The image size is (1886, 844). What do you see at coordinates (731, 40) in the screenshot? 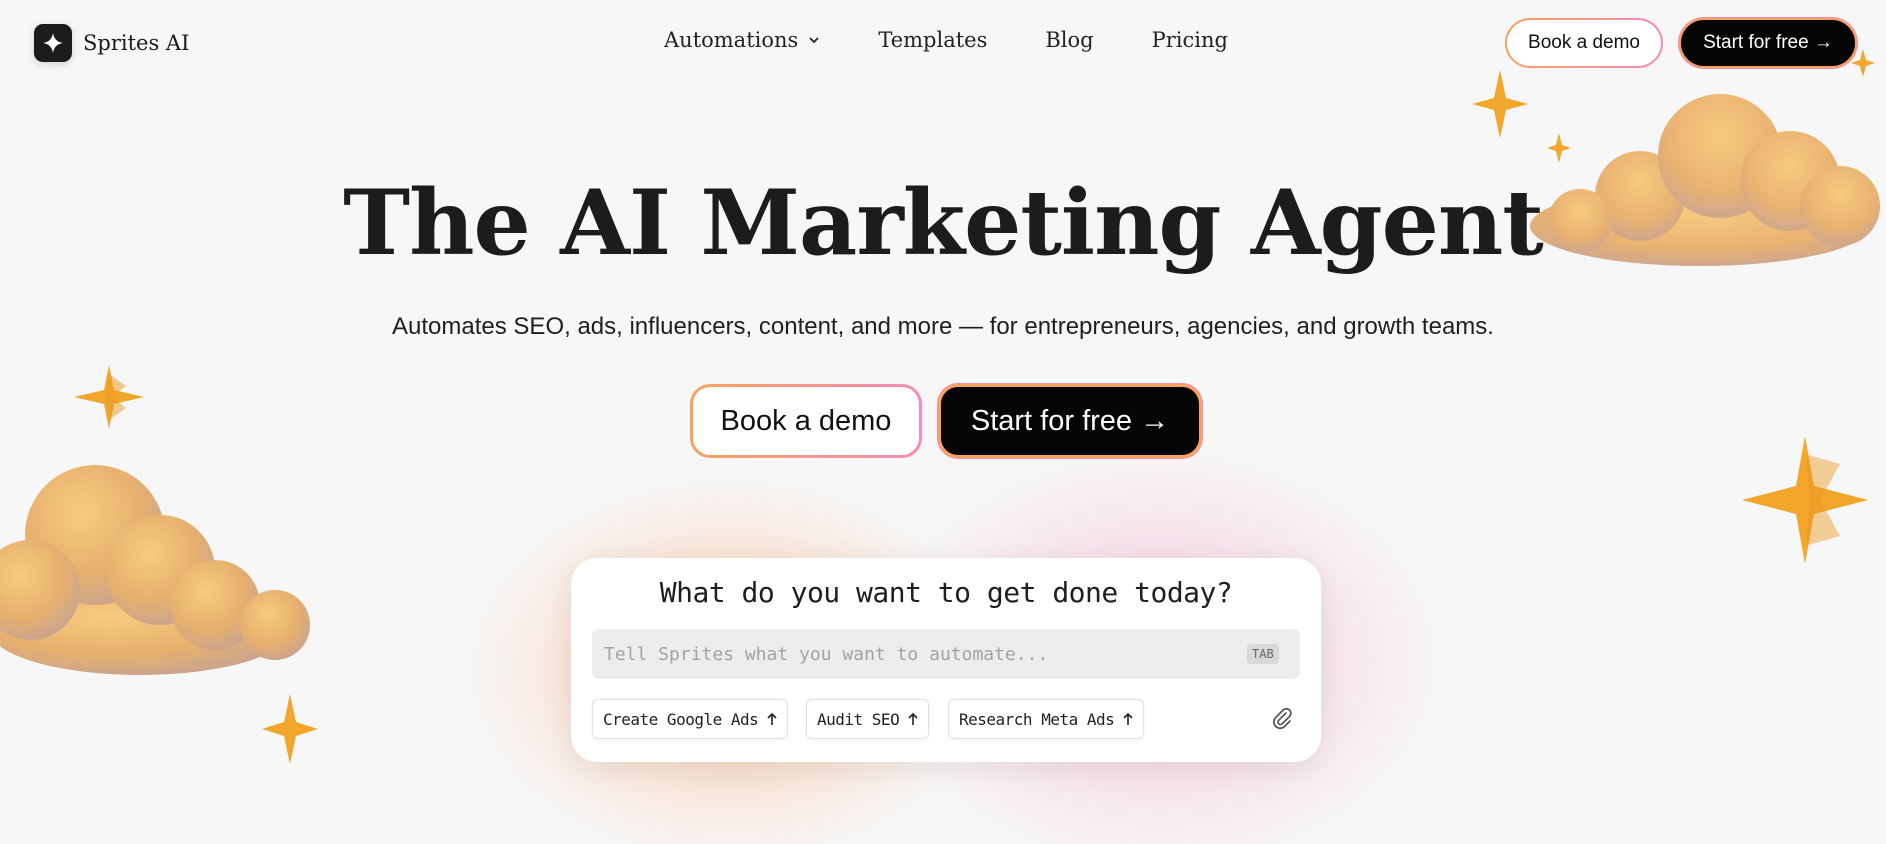
I see `nav-link-label: Automations` at bounding box center [731, 40].